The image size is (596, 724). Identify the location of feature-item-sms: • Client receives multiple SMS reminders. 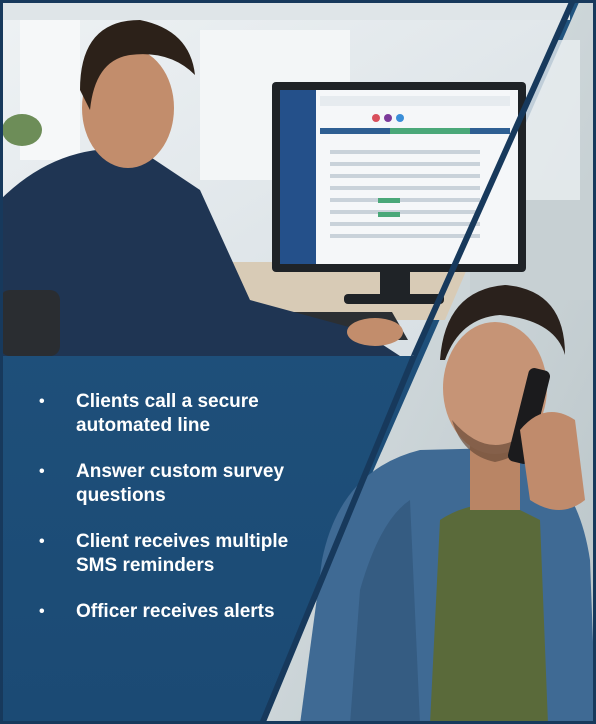
(186, 554).